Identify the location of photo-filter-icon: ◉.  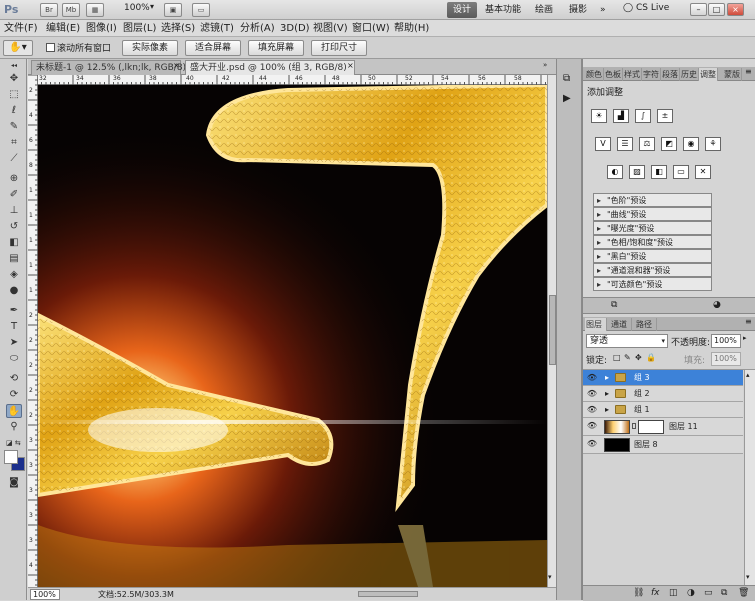
(691, 144).